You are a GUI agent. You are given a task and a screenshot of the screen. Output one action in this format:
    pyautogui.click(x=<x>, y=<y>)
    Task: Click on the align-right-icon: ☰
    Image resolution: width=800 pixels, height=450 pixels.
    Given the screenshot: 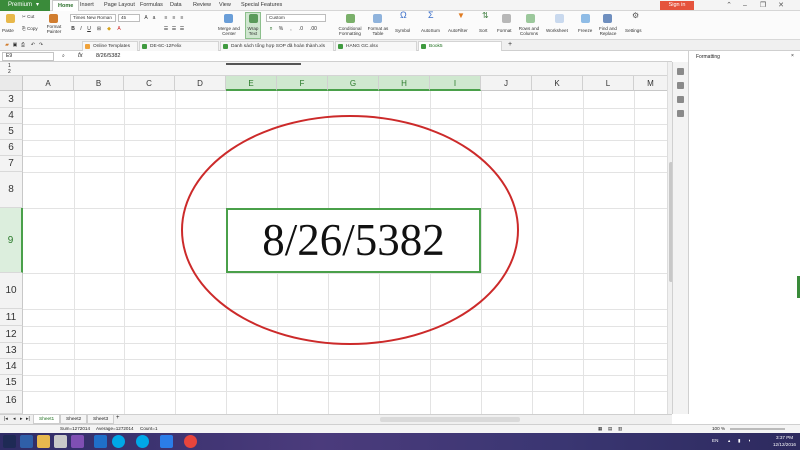 What is the action you would take?
    pyautogui.click(x=182, y=29)
    